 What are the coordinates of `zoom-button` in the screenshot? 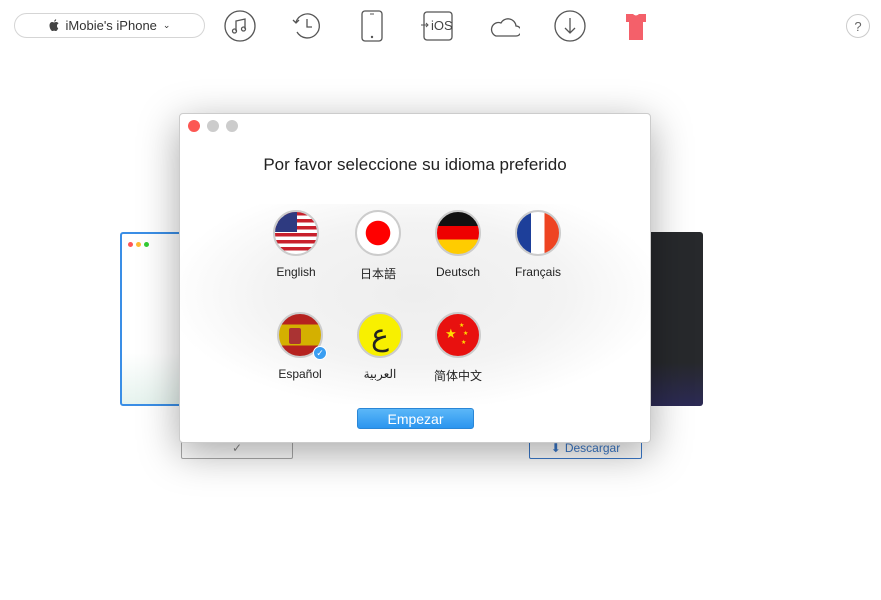 It's located at (232, 126).